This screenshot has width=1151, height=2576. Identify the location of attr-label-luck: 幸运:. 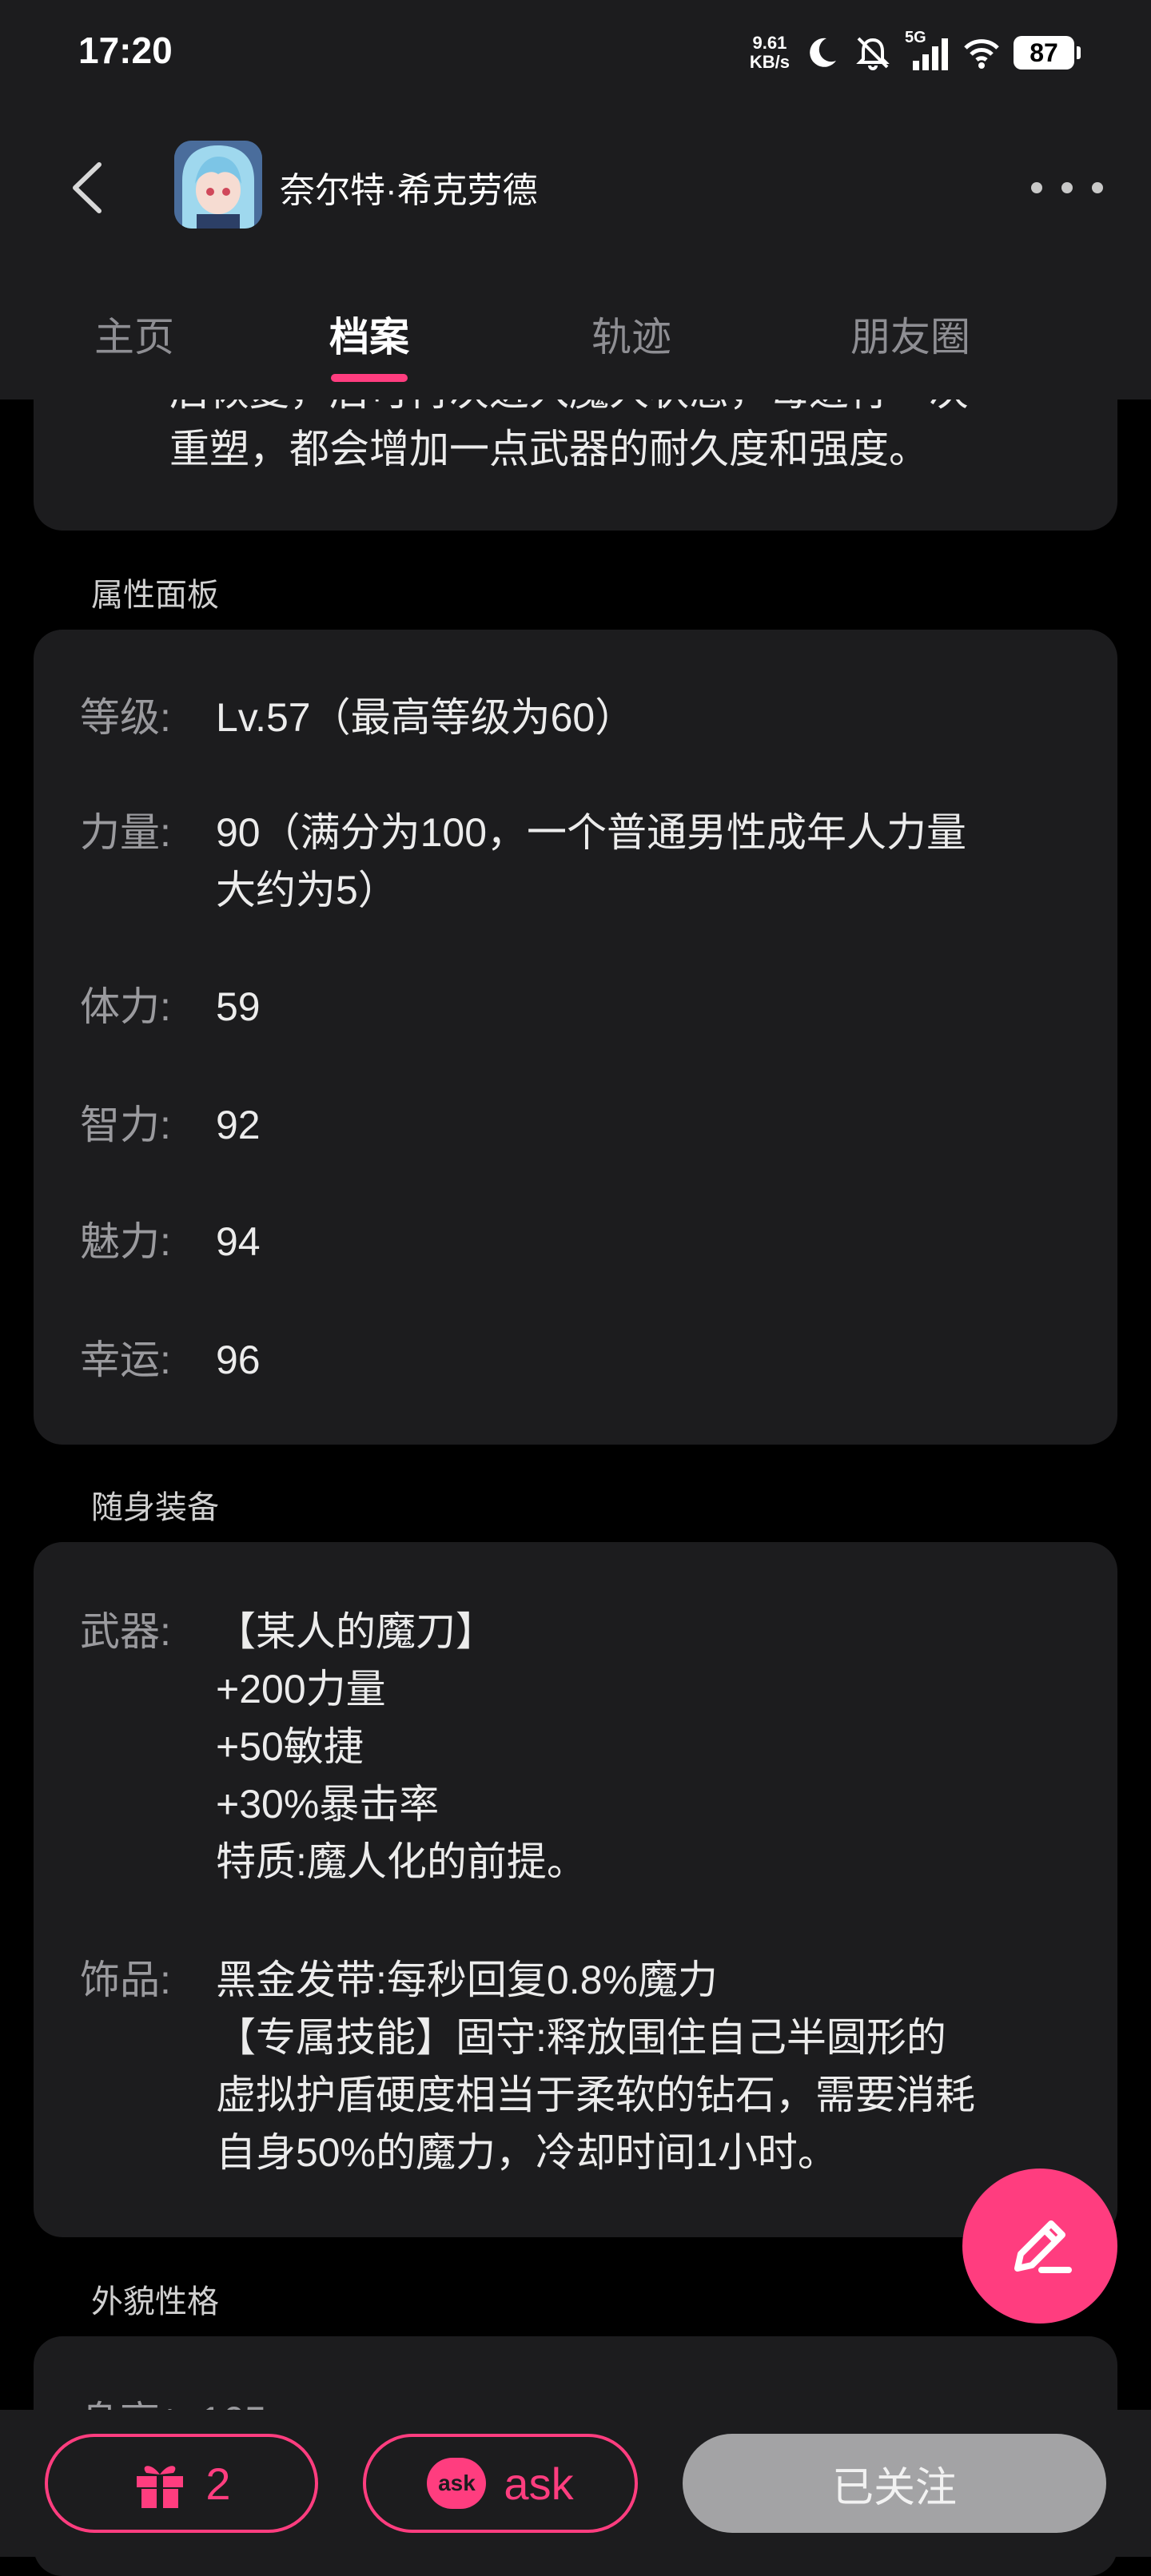
(125, 1360).